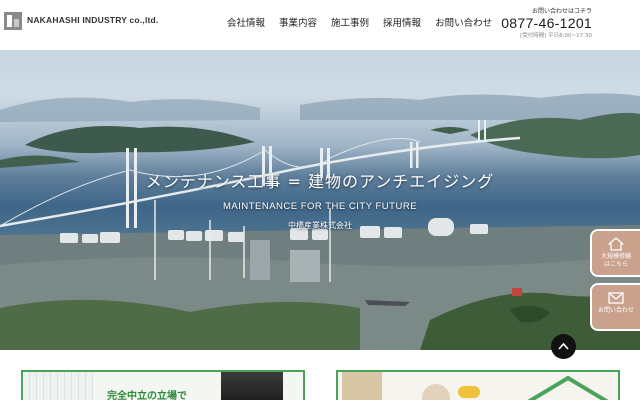  Describe the element at coordinates (13, 21) in the screenshot. I see `company-logo-icon` at that location.